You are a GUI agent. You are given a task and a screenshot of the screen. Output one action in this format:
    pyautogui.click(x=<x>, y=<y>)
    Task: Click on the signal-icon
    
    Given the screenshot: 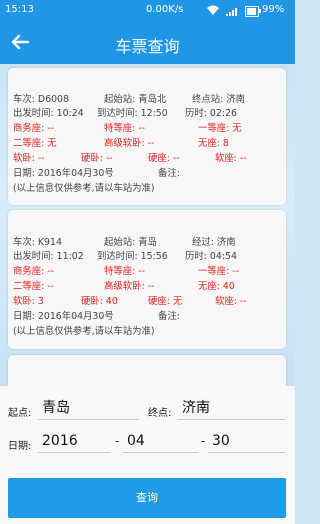 What is the action you would take?
    pyautogui.click(x=231, y=12)
    